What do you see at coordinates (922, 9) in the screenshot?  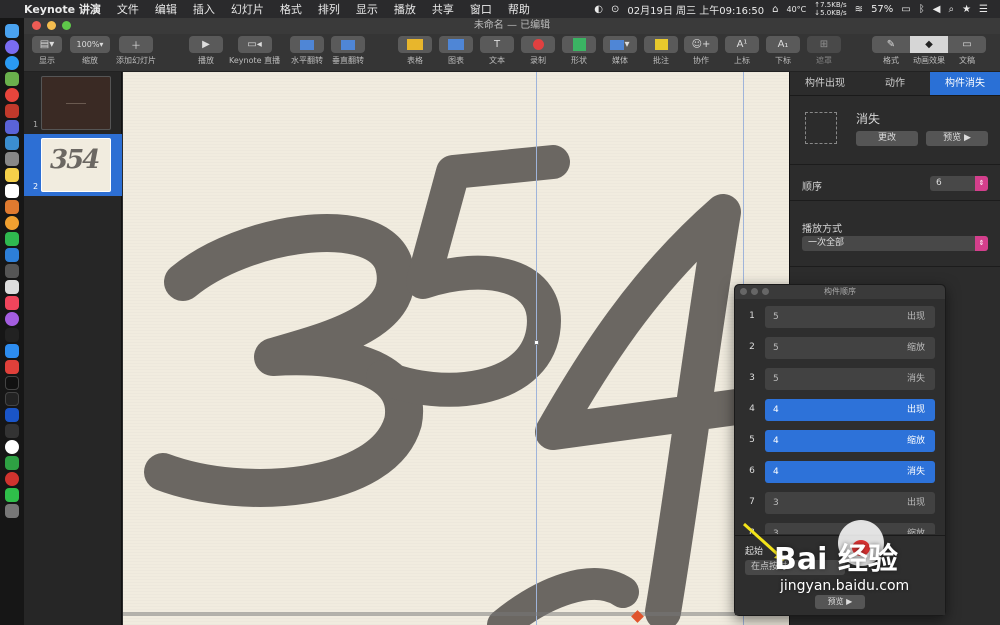 I see `bluetooth-icon: ᛒ` at bounding box center [922, 9].